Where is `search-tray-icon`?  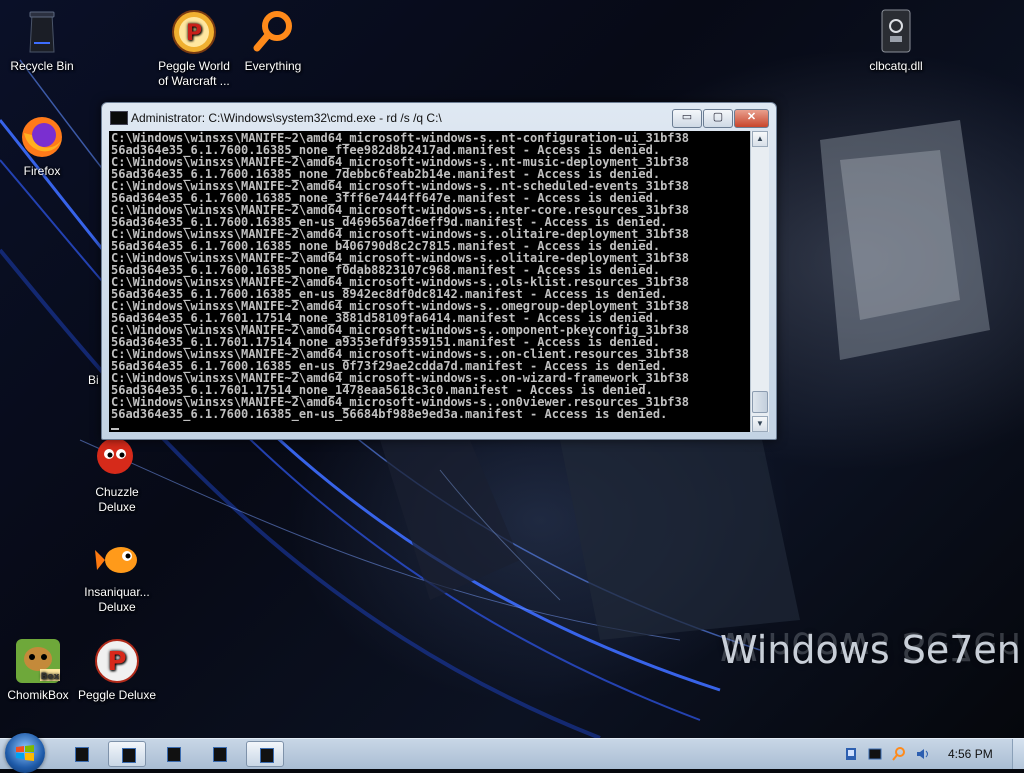
search-tray-icon is located at coordinates (899, 754).